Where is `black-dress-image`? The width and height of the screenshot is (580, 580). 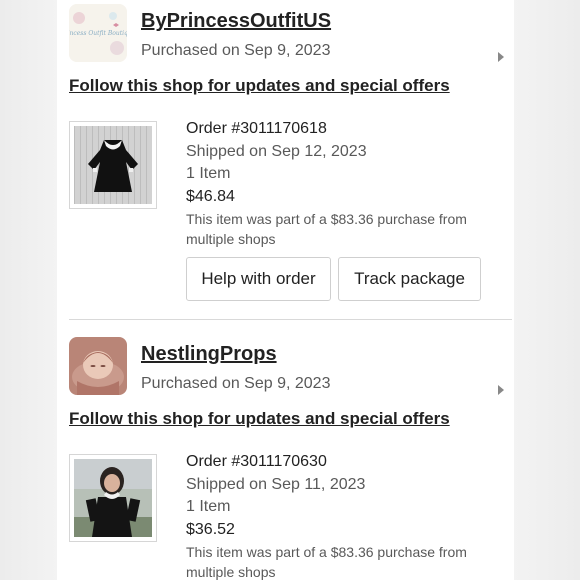
black-dress-image is located at coordinates (113, 165).